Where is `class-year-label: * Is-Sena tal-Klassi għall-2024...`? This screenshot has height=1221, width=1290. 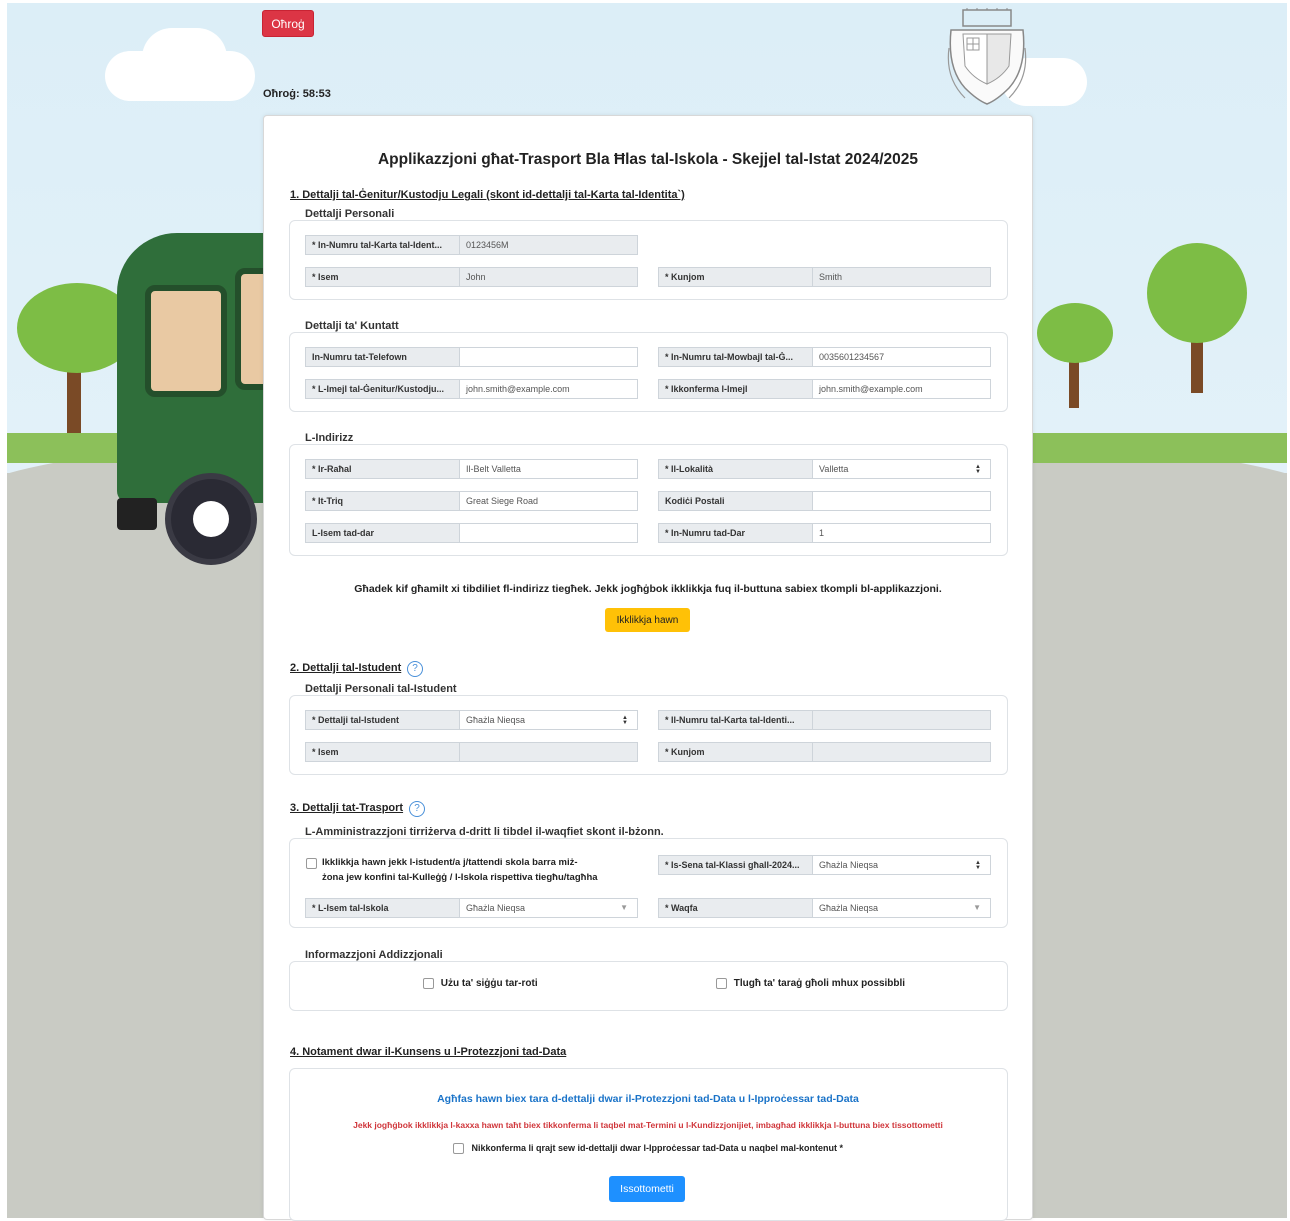
class-year-label: * Is-Sena tal-Klassi għall-2024... is located at coordinates (735, 865).